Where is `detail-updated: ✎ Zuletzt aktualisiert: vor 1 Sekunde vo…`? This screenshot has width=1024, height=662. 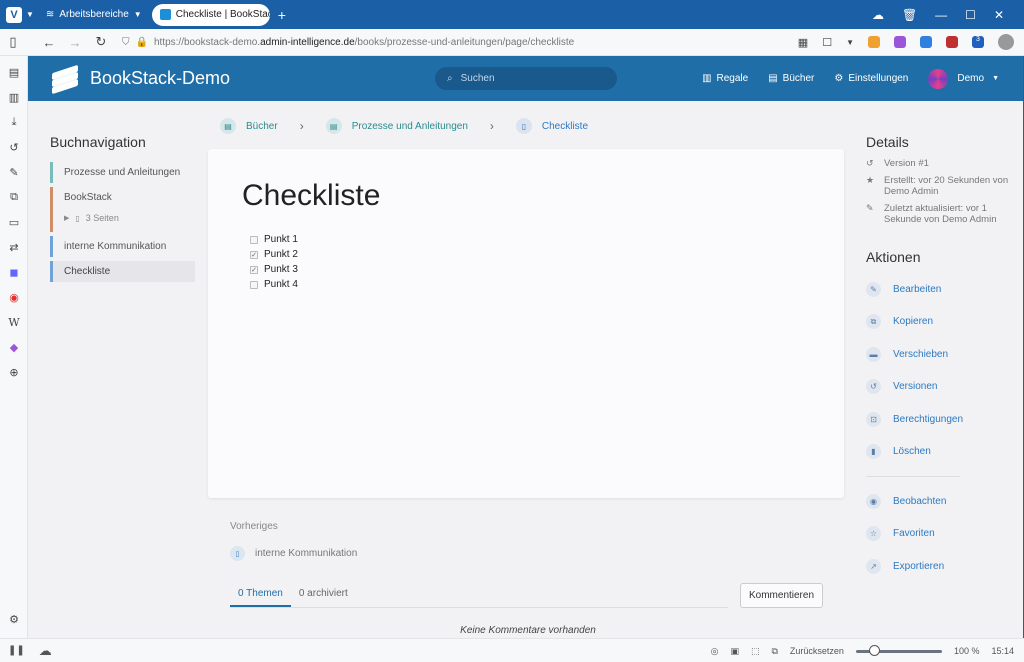 detail-updated: ✎ Zuletzt aktualisiert: vor 1 Sekunde vo… is located at coordinates (931, 214).